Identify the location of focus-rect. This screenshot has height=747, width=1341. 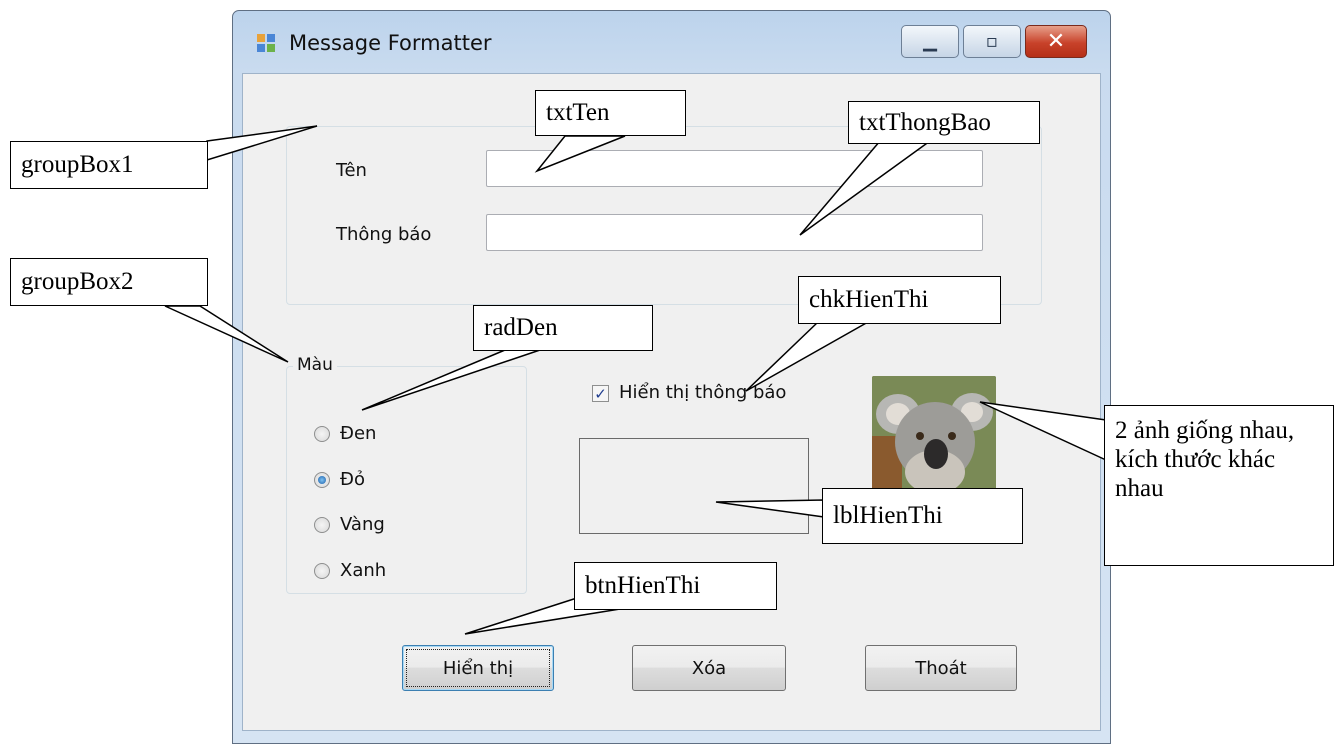
(478, 668).